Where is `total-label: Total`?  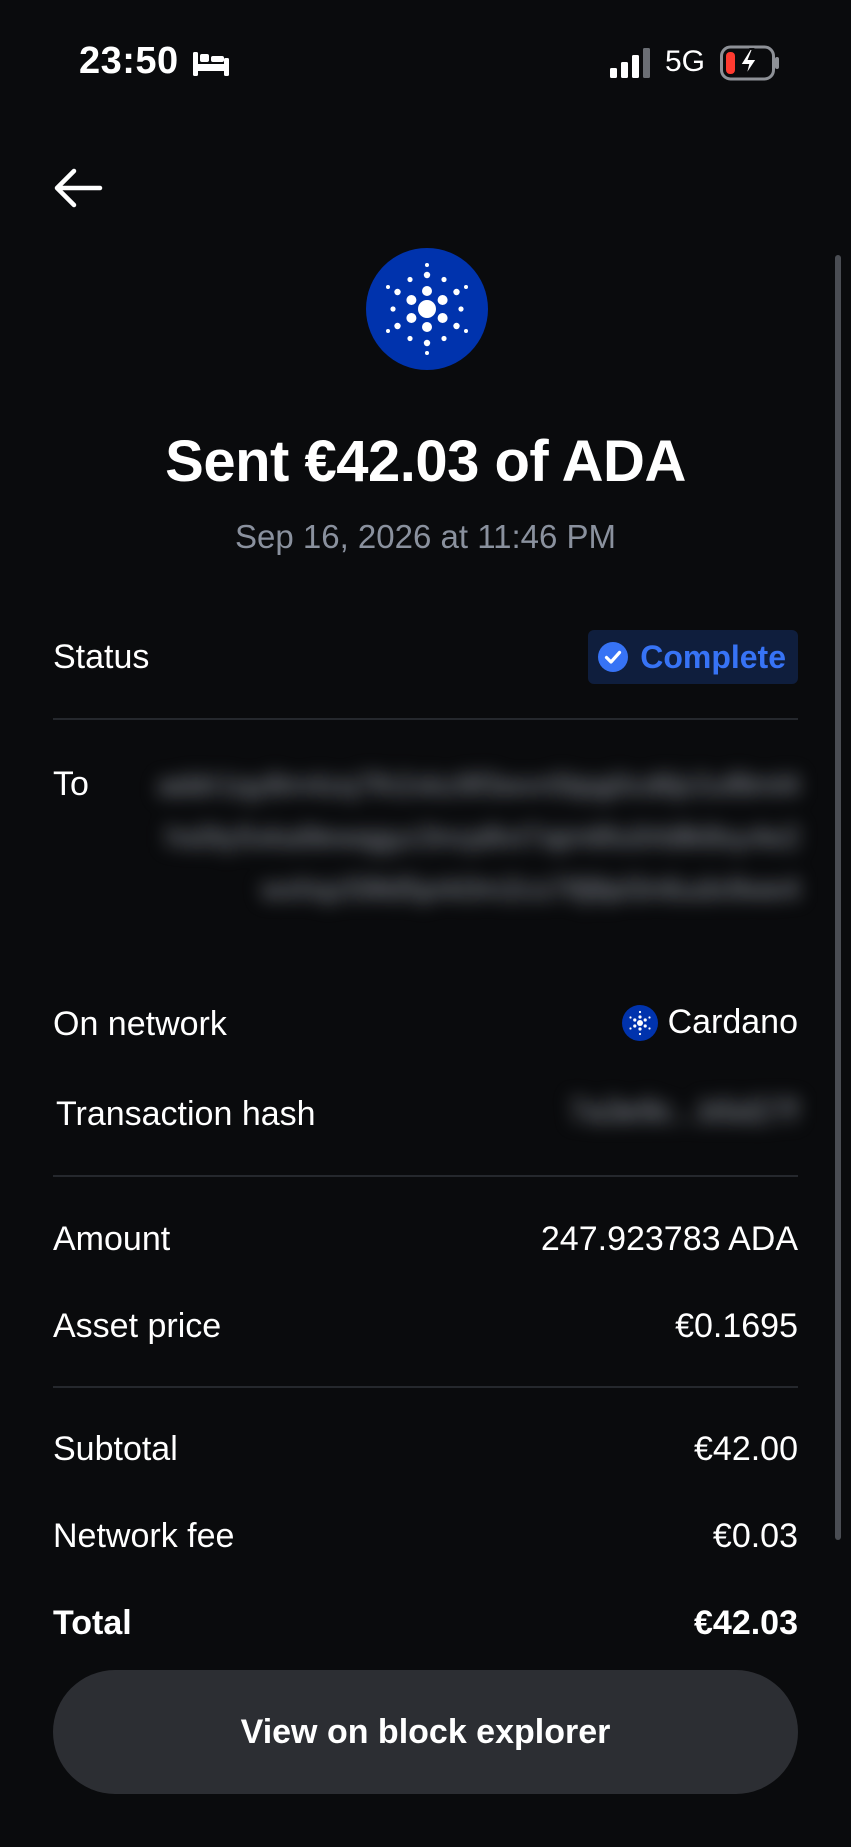
total-label: Total is located at coordinates (92, 1623).